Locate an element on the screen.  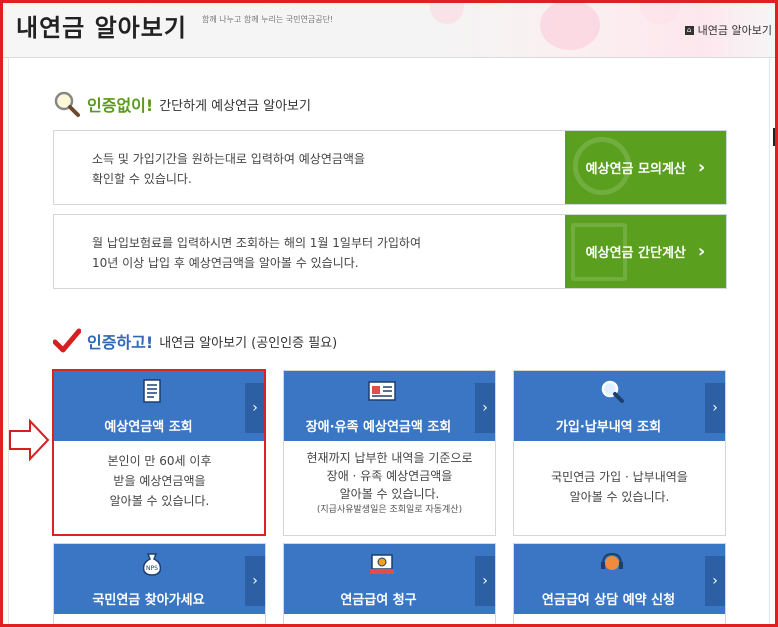
section-no-auth-heading: 인증없이! 간단하게 예상연금 알아보기 is located at coordinates (182, 104).